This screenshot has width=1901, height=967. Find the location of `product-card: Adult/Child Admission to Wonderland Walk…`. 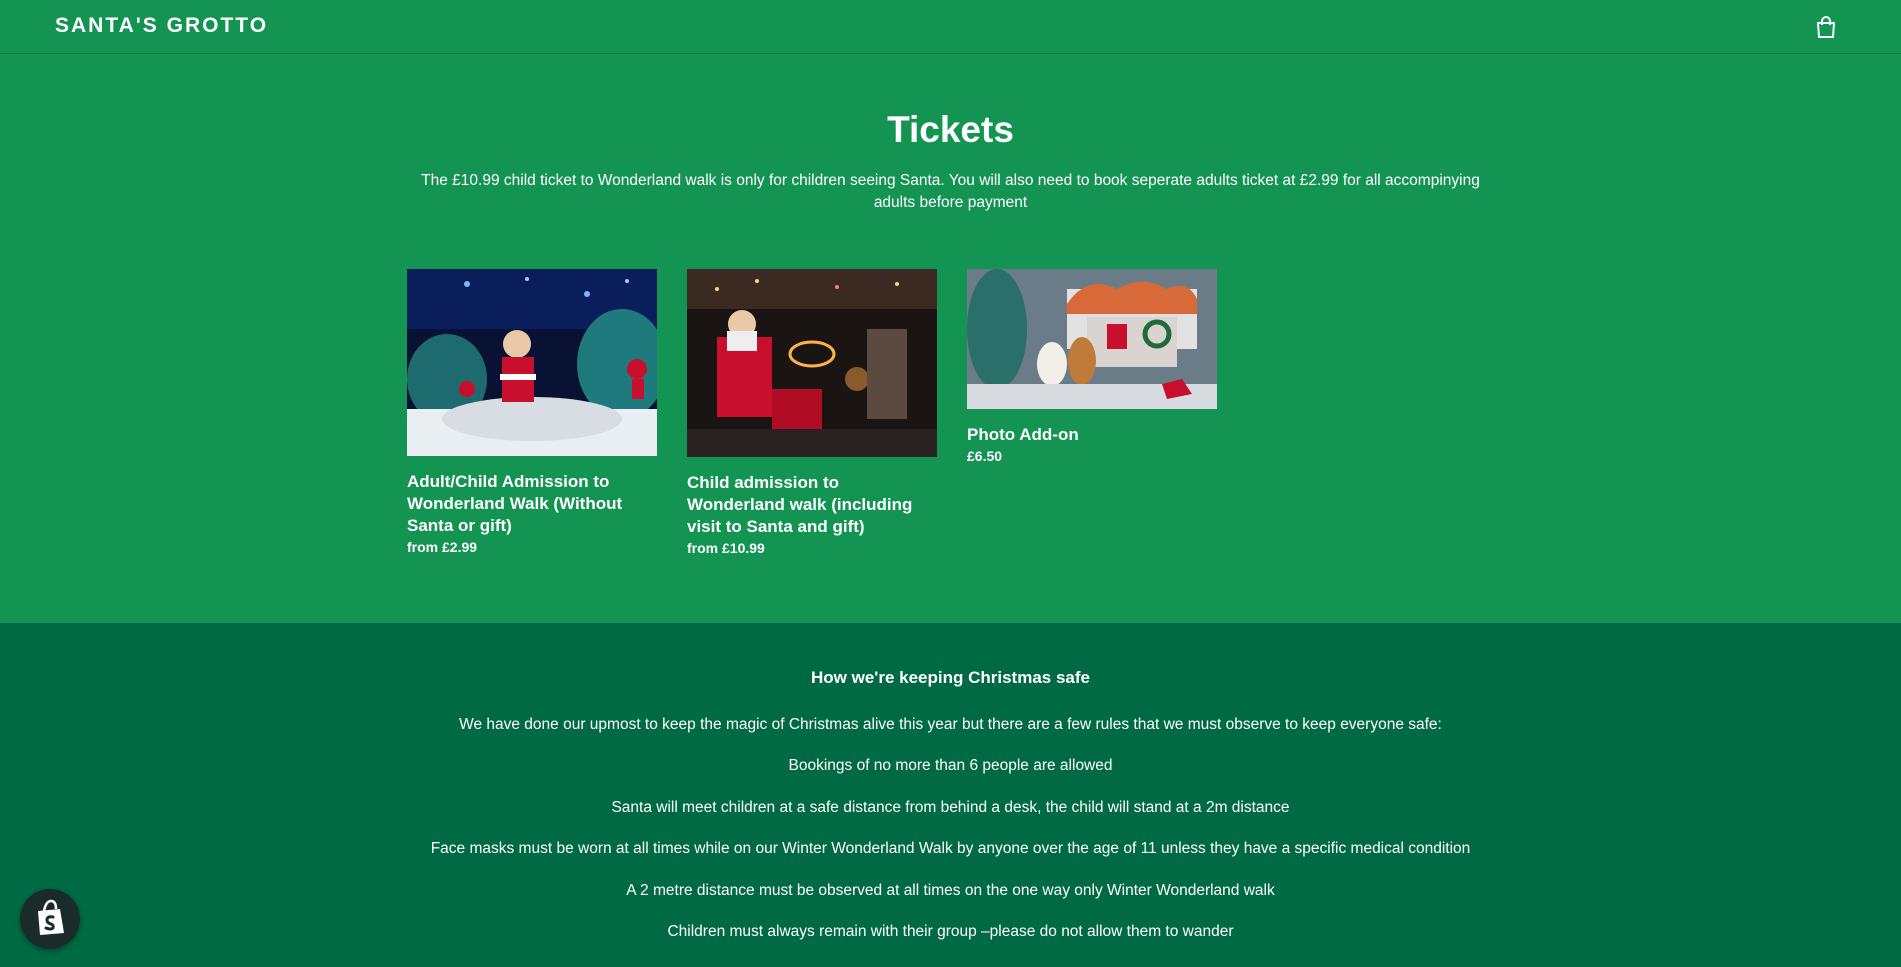

product-card: Adult/Child Admission to Wonderland Walk… is located at coordinates (532, 412).